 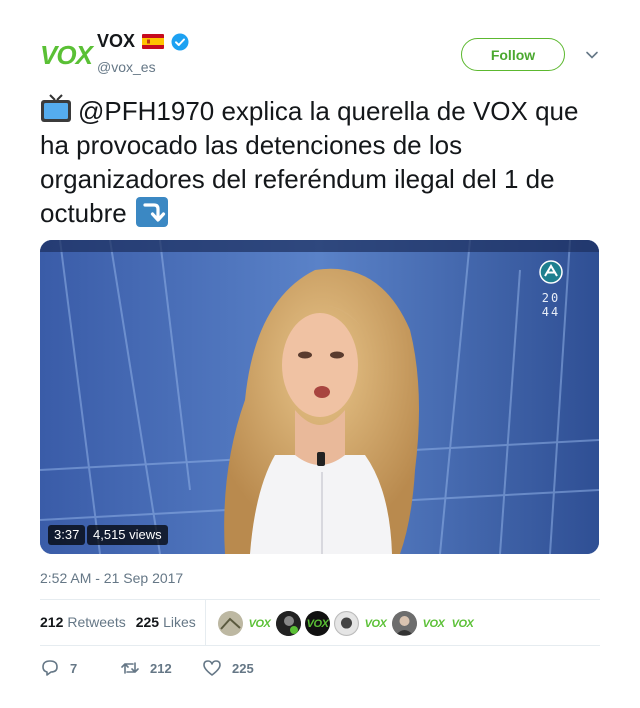 I want to click on like-button: 225, so click(x=228, y=668).